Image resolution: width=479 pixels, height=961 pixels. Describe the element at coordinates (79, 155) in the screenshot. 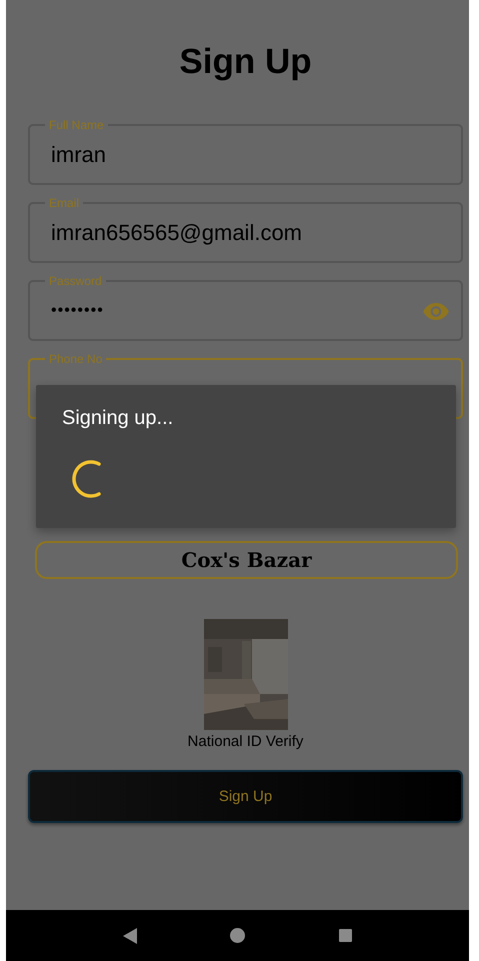

I see `field-value: imran` at that location.